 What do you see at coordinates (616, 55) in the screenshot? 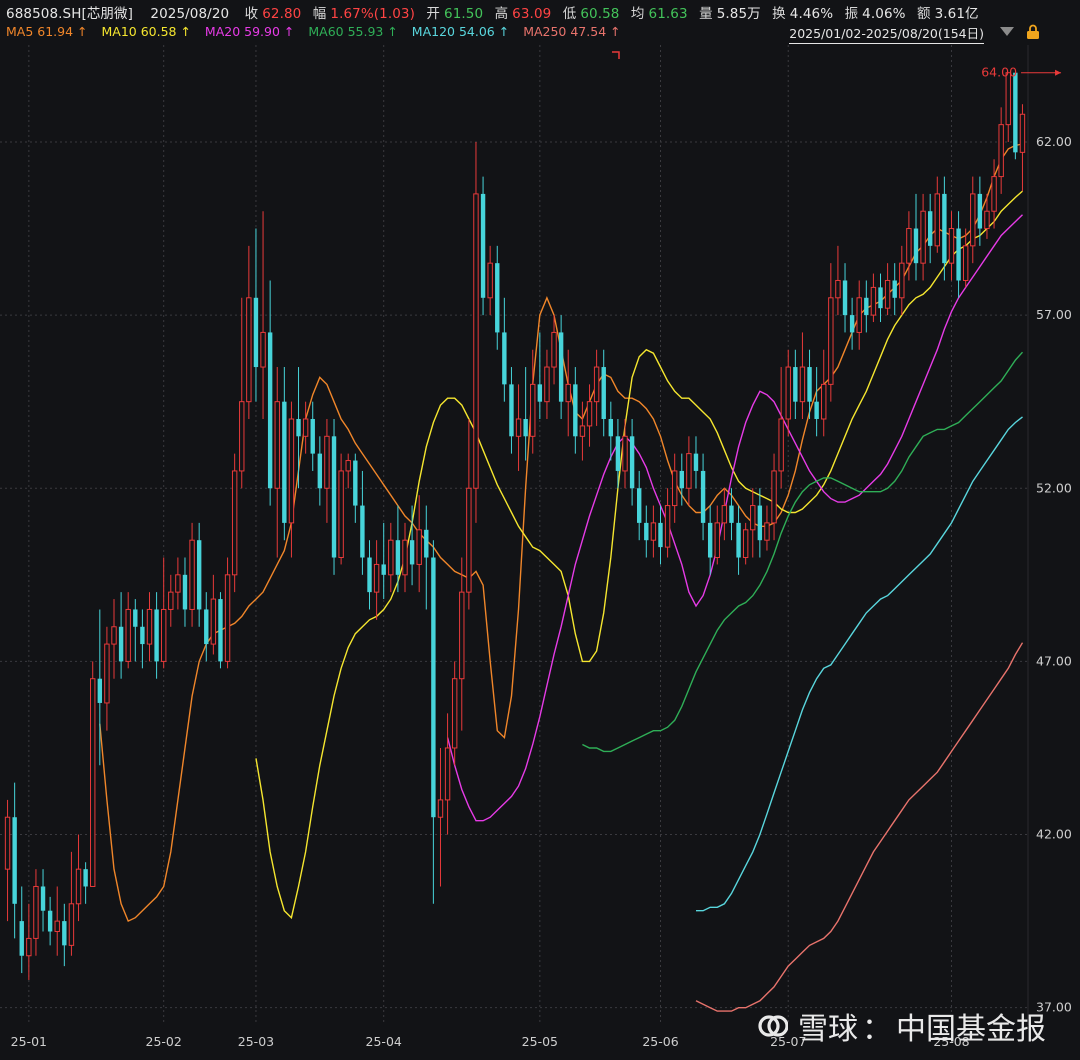
I see `corner-marker` at bounding box center [616, 55].